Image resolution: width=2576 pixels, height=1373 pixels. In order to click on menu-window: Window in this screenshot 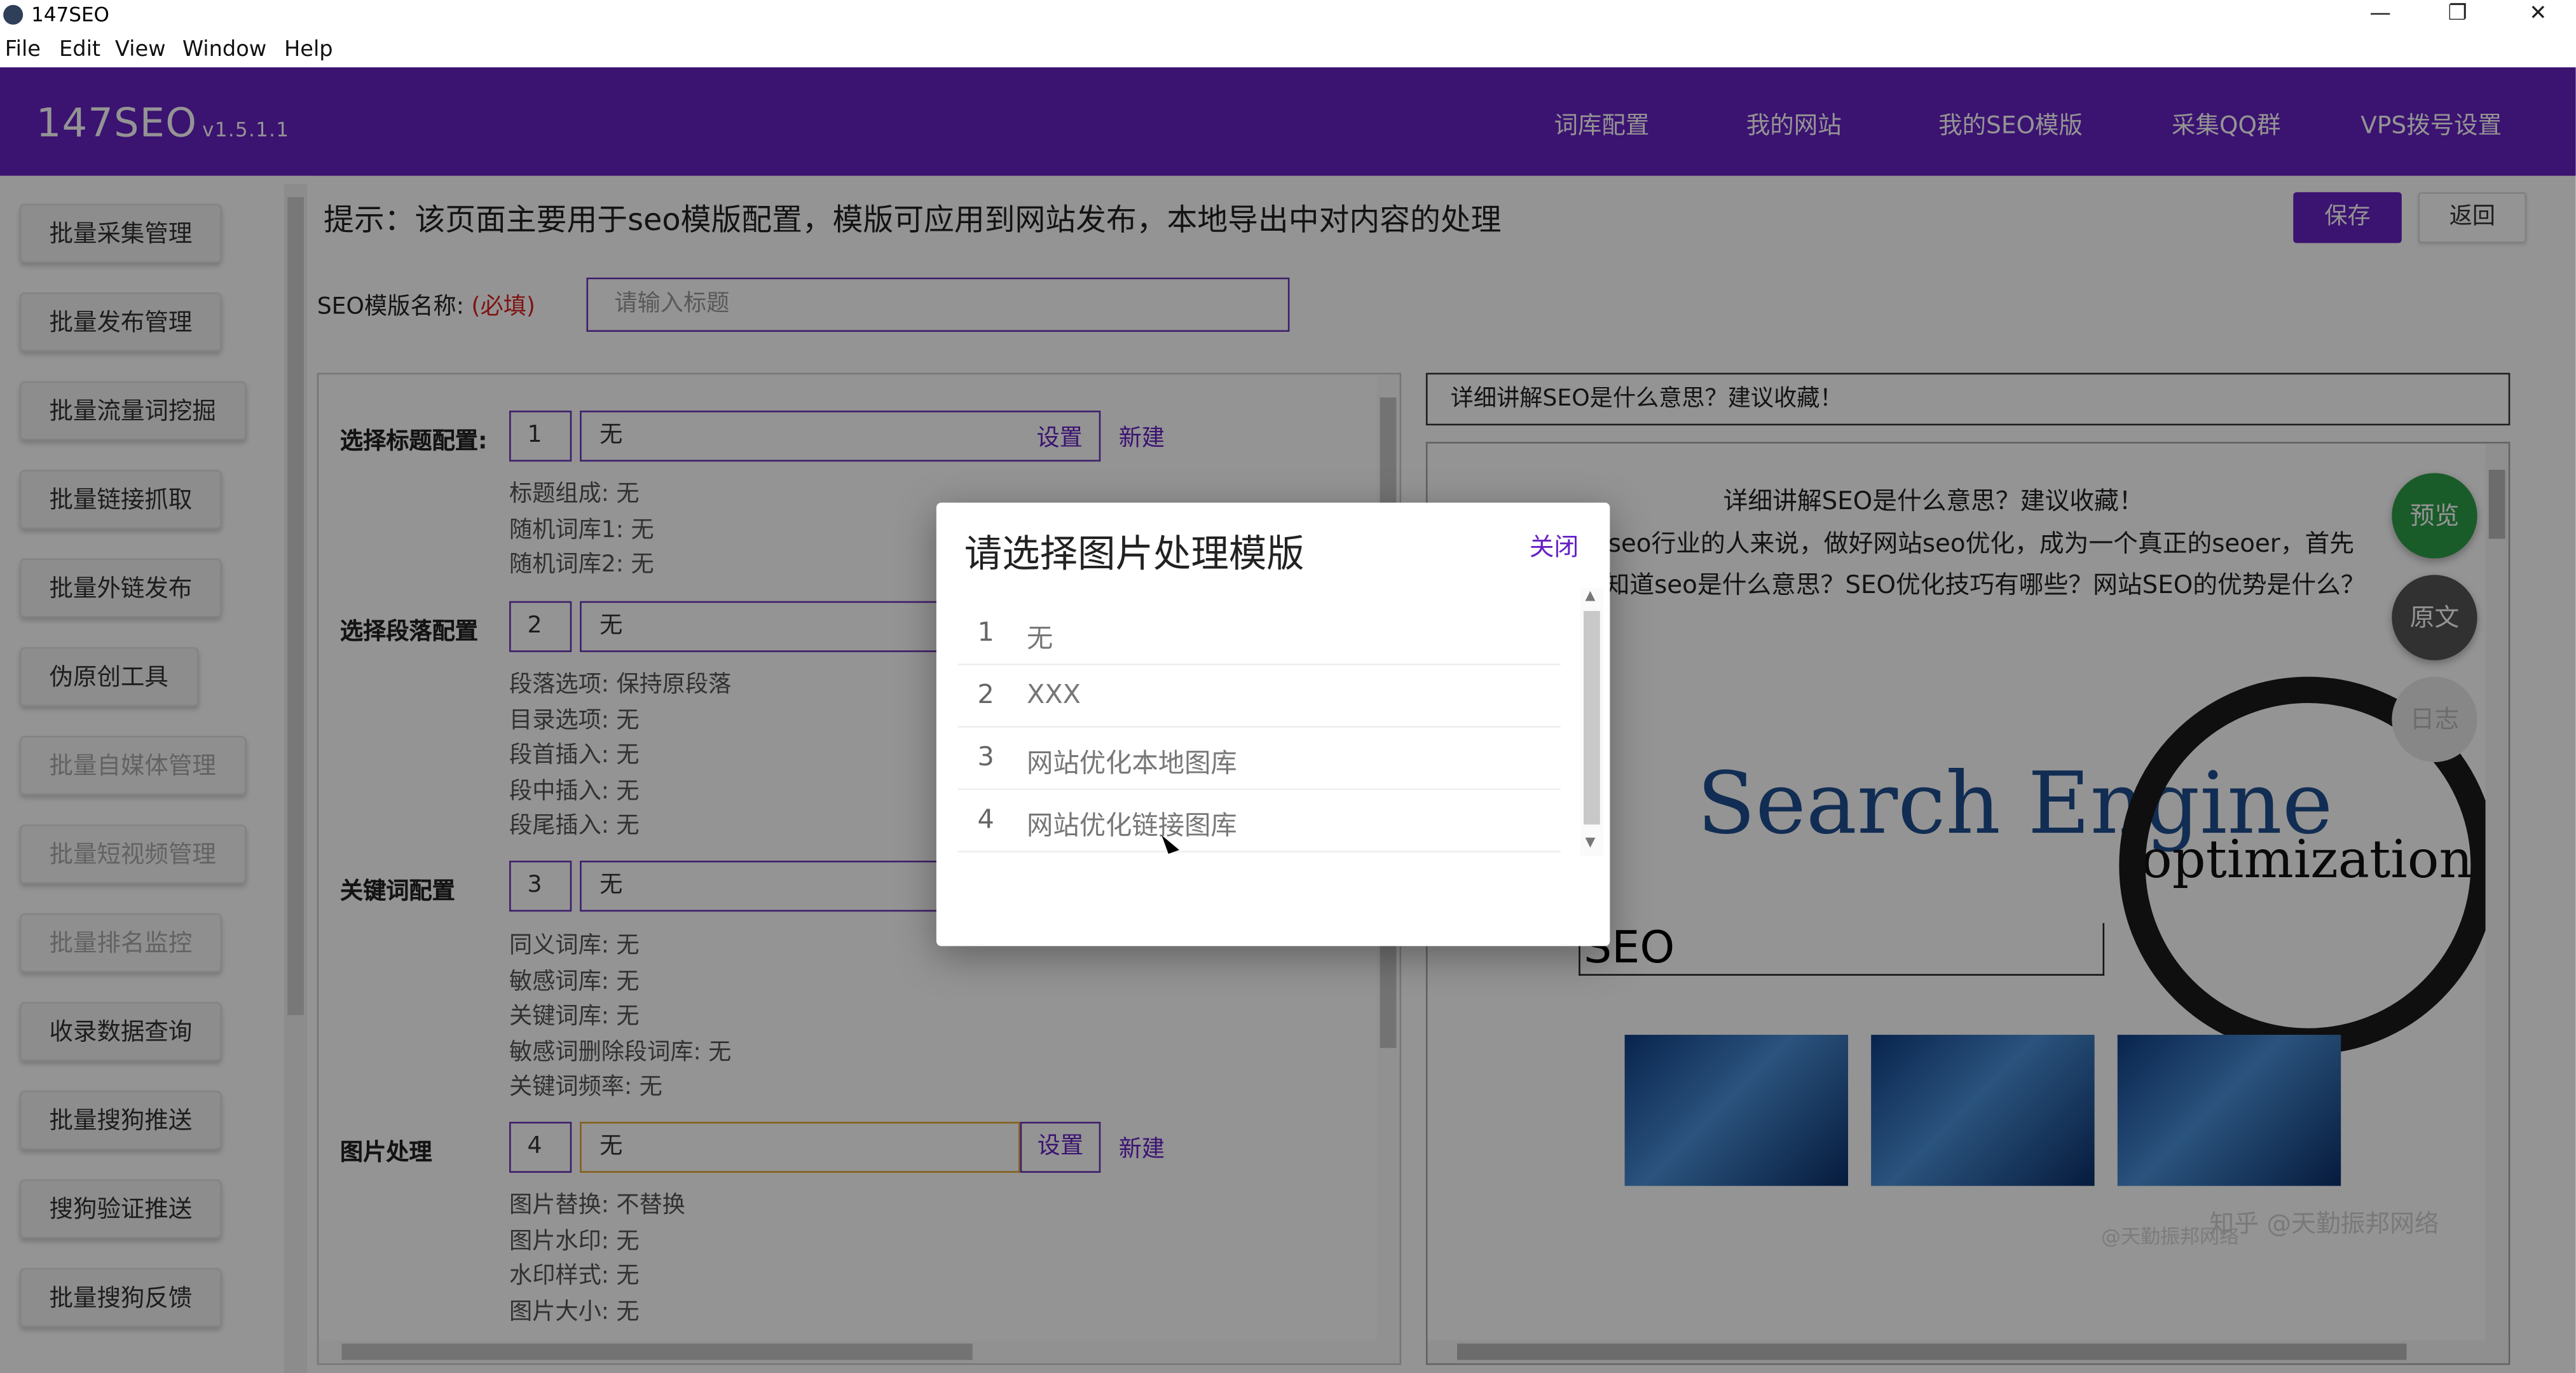, I will do `click(224, 50)`.